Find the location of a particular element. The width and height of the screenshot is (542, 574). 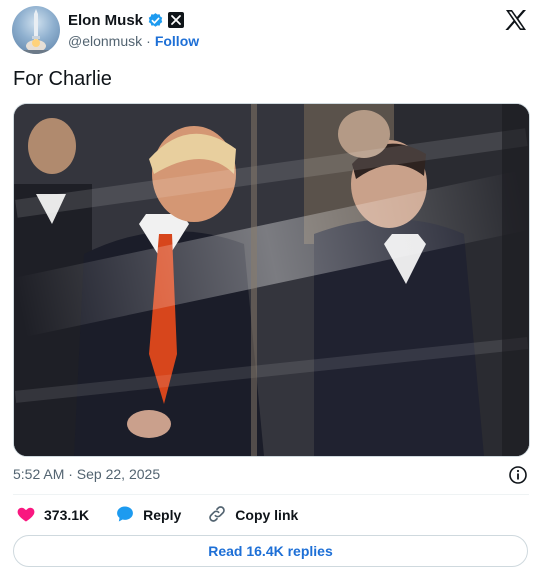

author-handle: @elonmusk is located at coordinates (105, 41).